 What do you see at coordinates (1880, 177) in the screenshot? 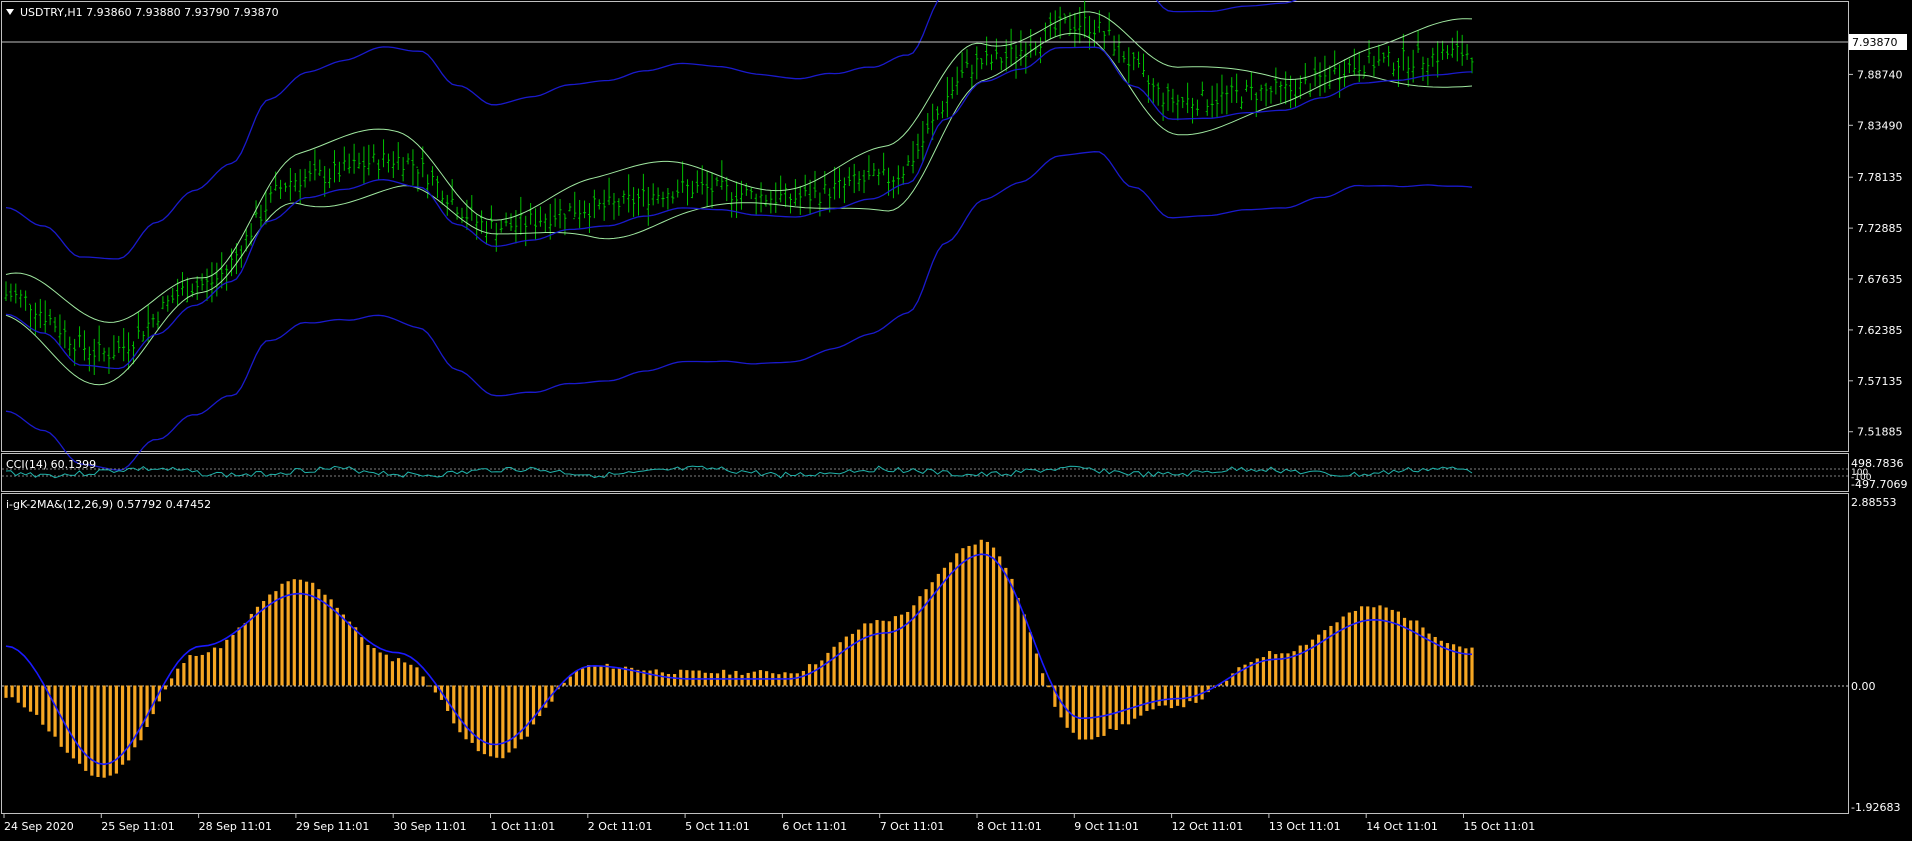
I see `price-tick-label: 7.78135` at bounding box center [1880, 177].